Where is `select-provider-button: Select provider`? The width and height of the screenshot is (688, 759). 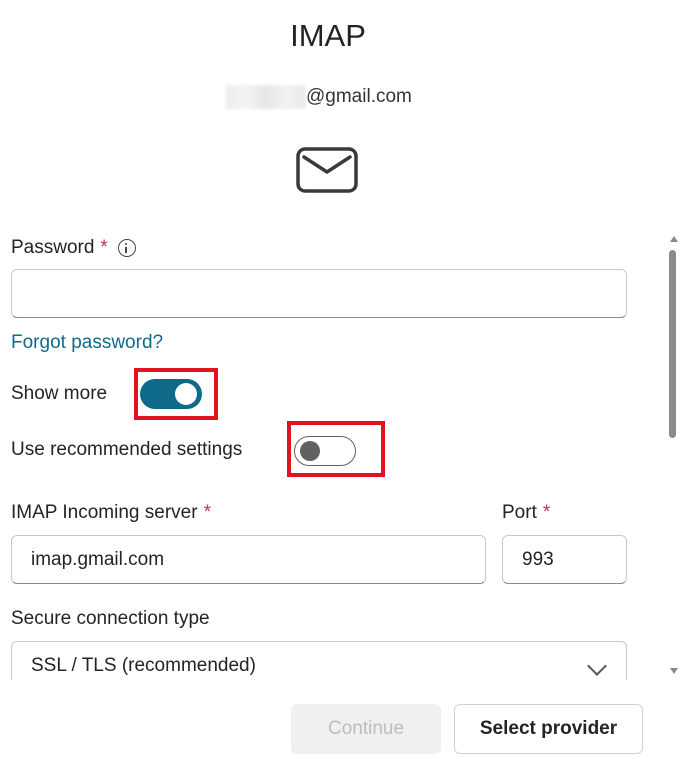 select-provider-button: Select provider is located at coordinates (548, 729).